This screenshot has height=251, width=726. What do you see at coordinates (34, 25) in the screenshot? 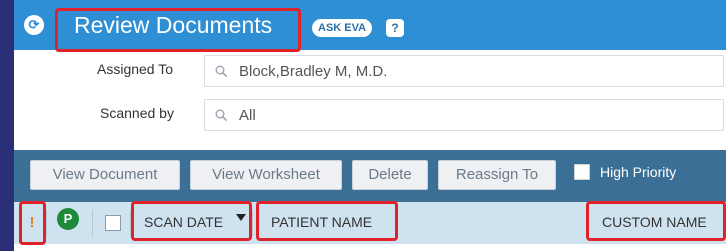
I see `document-icon: ⟳` at bounding box center [34, 25].